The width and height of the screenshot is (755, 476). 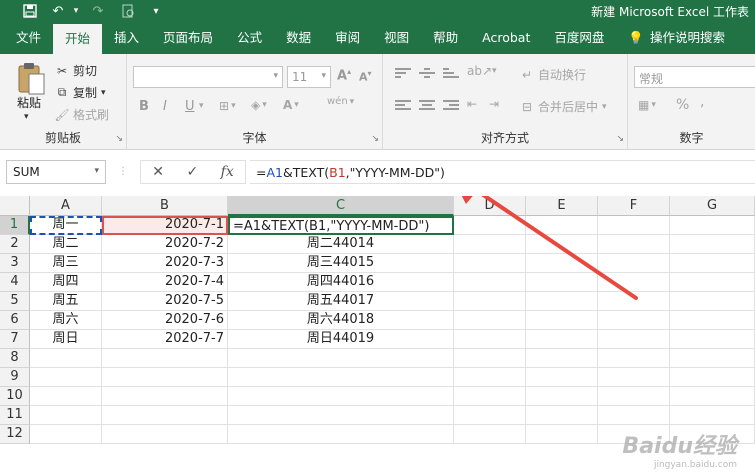 I want to click on cell-d9, so click(x=490, y=377).